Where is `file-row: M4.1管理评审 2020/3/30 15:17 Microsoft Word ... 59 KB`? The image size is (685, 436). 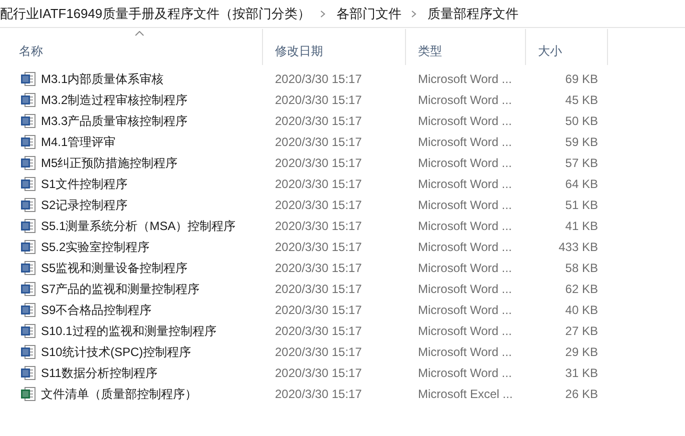 file-row: M4.1管理评审 2020/3/30 15:17 Microsoft Word ... 59 KB is located at coordinates (346, 141).